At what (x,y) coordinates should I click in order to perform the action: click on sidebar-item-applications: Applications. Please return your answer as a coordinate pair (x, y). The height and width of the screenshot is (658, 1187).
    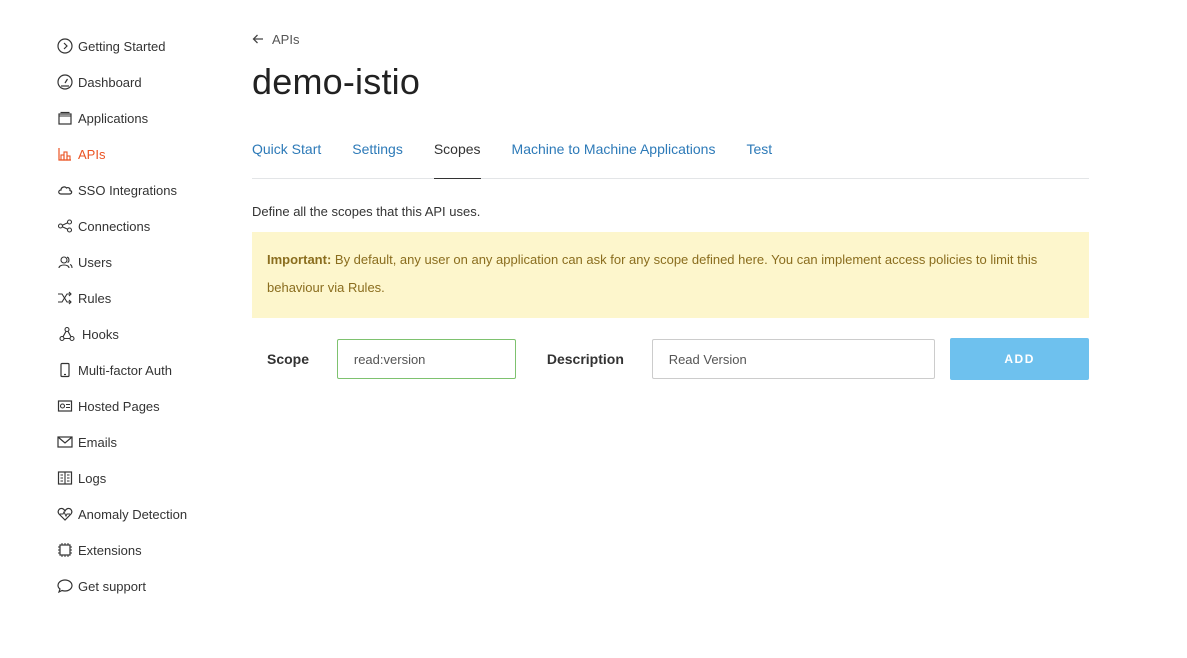
    Looking at the image, I should click on (146, 118).